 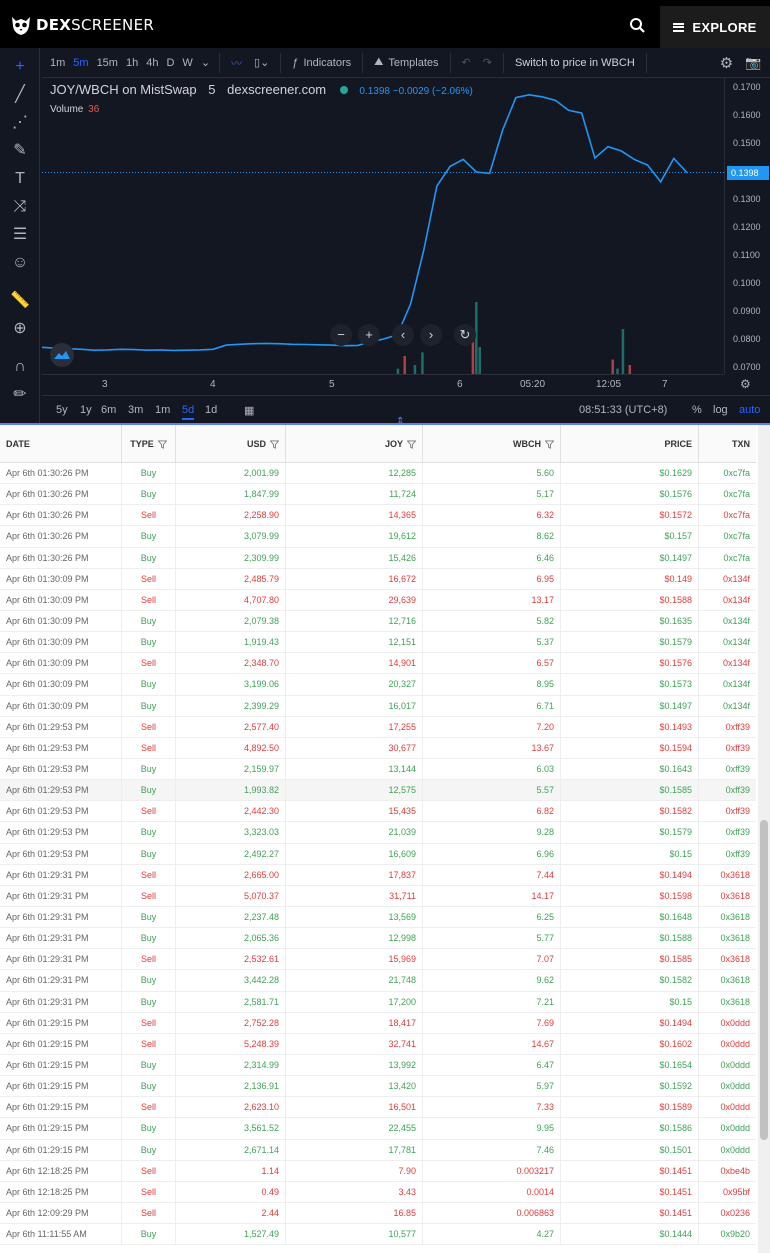 I want to click on lock-draw-icon: ✏, so click(x=20, y=395).